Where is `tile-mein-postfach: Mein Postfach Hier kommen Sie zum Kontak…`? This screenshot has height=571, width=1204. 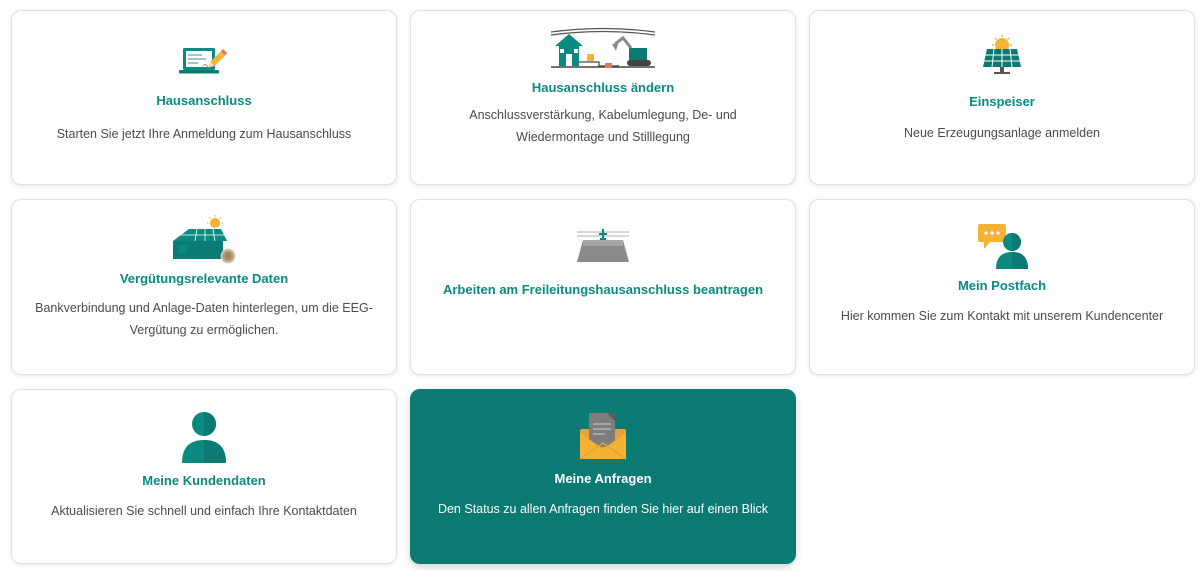 tile-mein-postfach: Mein Postfach Hier kommen Sie zum Kontak… is located at coordinates (1002, 287).